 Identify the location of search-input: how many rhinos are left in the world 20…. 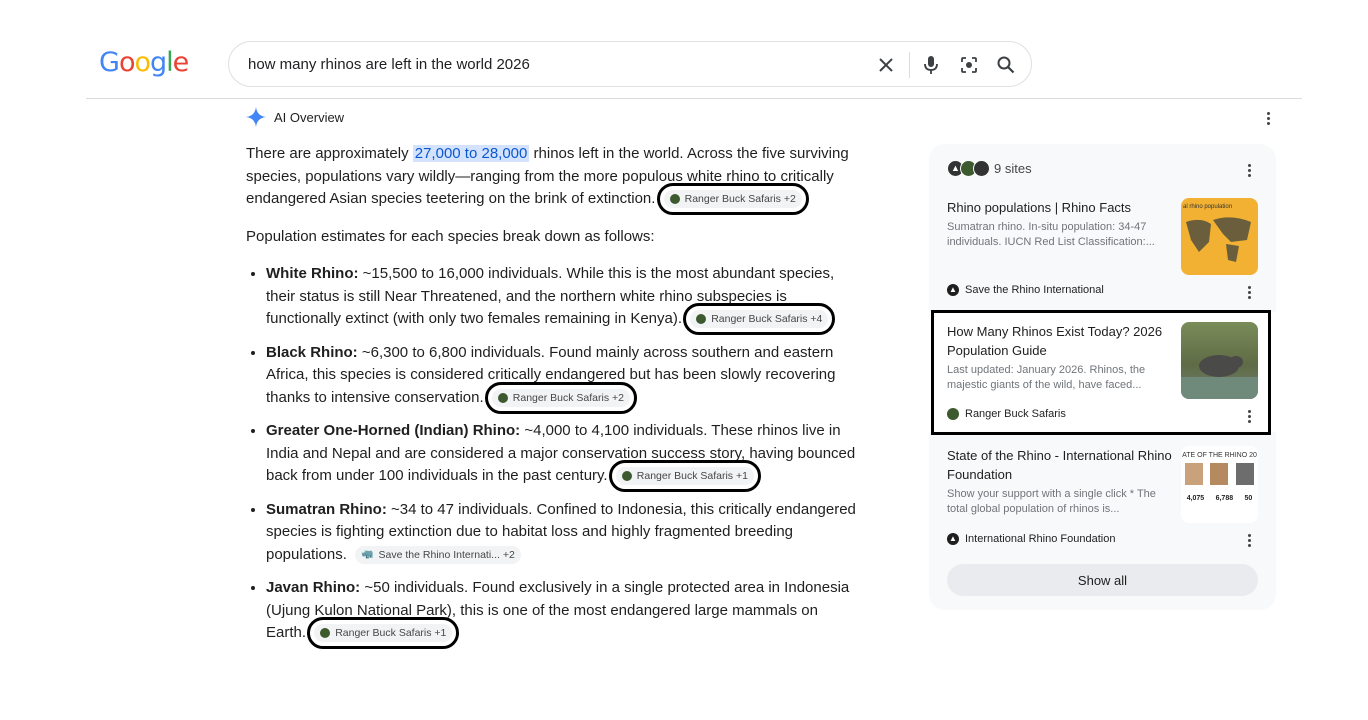
(389, 64).